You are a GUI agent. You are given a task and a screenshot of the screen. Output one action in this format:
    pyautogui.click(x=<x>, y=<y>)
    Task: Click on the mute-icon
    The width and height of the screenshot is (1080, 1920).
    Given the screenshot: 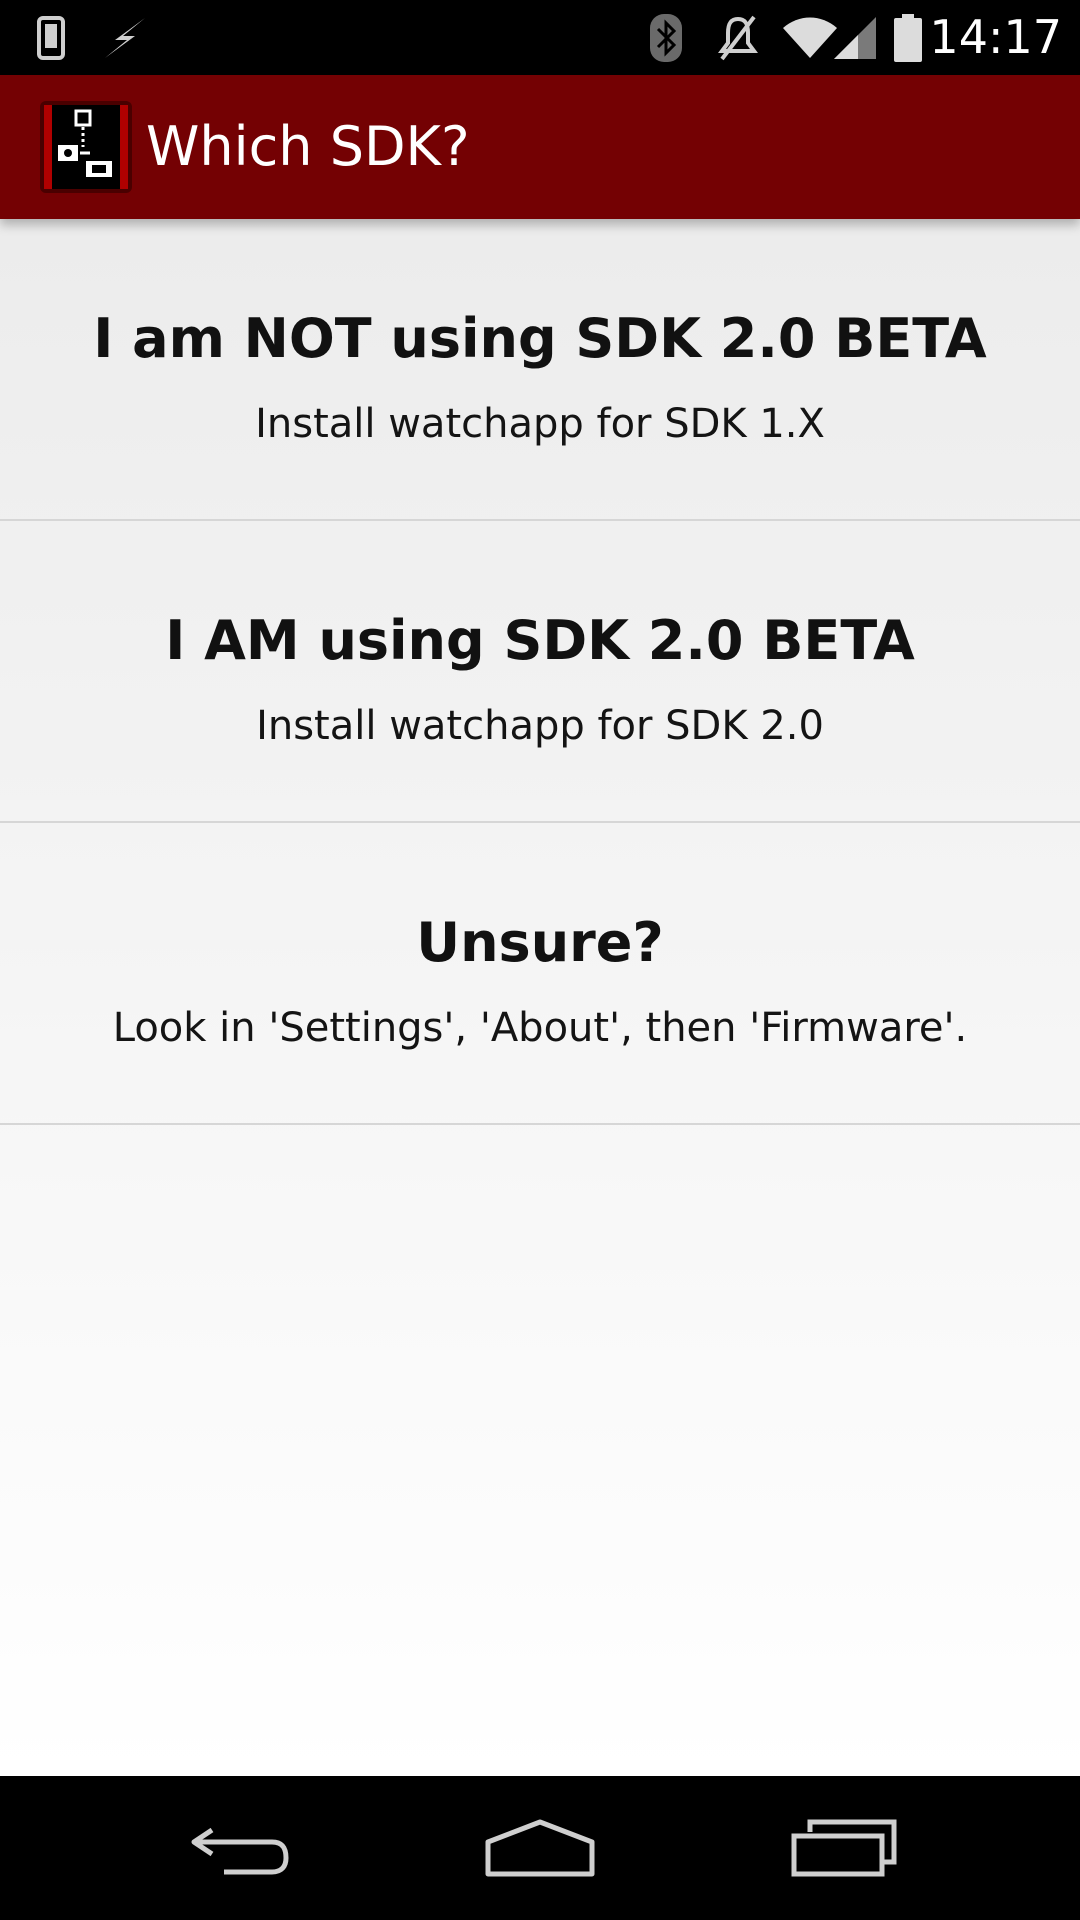 What is the action you would take?
    pyautogui.click(x=738, y=37)
    